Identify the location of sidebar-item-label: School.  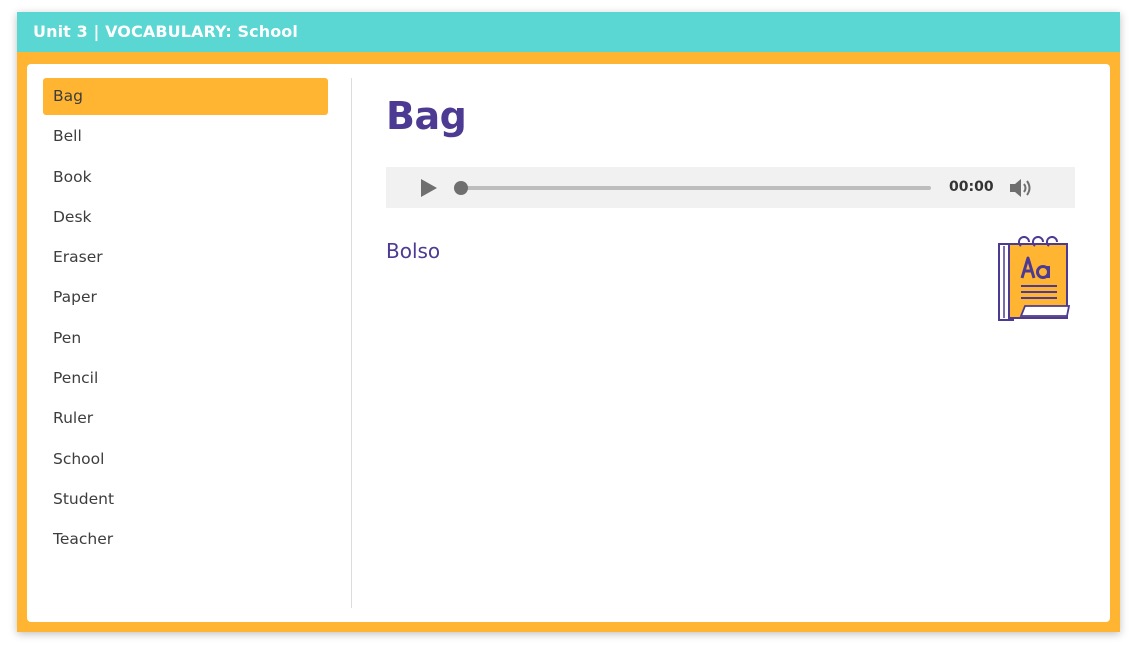
(79, 458).